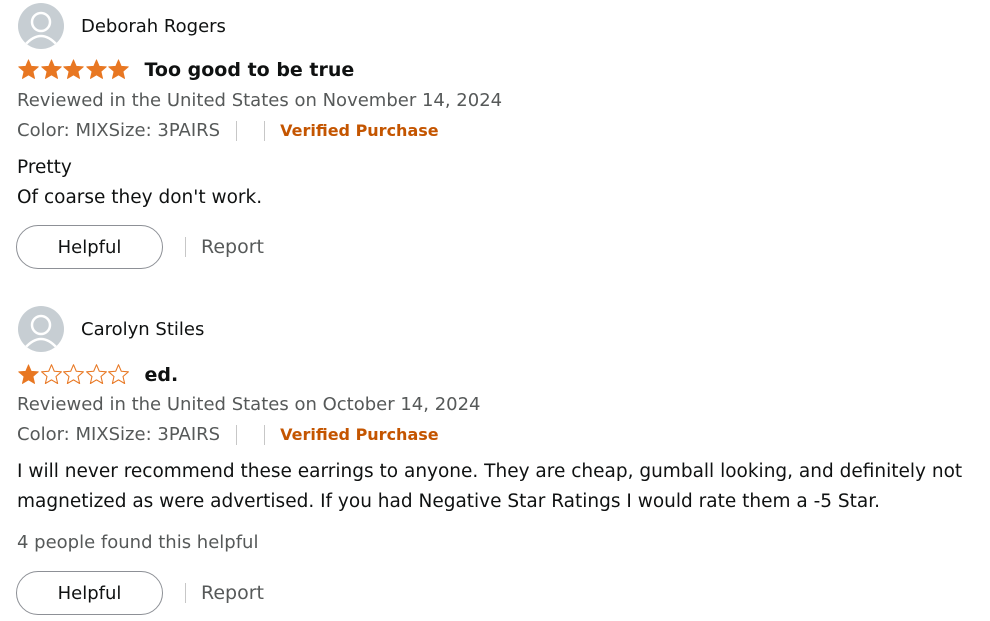 This screenshot has height=621, width=990. What do you see at coordinates (44, 167) in the screenshot?
I see `review-body-line: Pretty` at bounding box center [44, 167].